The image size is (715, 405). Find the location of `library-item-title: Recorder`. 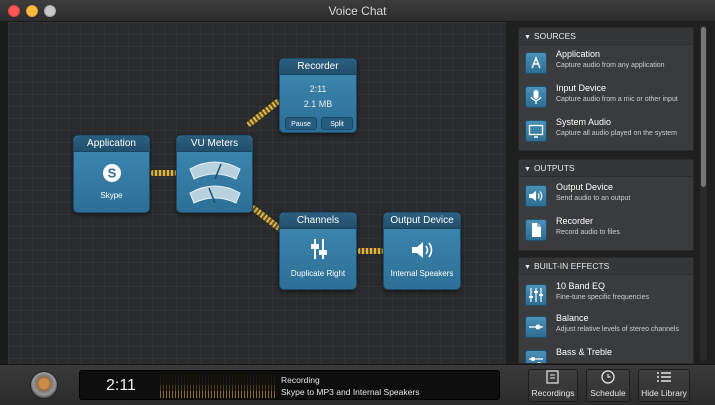

library-item-title: Recorder is located at coordinates (575, 221).